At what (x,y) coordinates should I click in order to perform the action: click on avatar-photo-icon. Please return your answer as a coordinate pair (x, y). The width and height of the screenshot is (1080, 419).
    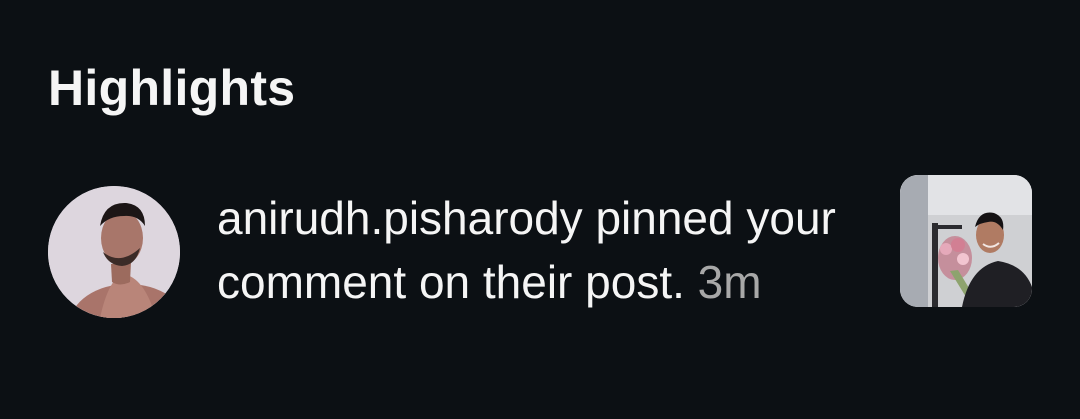
    Looking at the image, I should click on (114, 252).